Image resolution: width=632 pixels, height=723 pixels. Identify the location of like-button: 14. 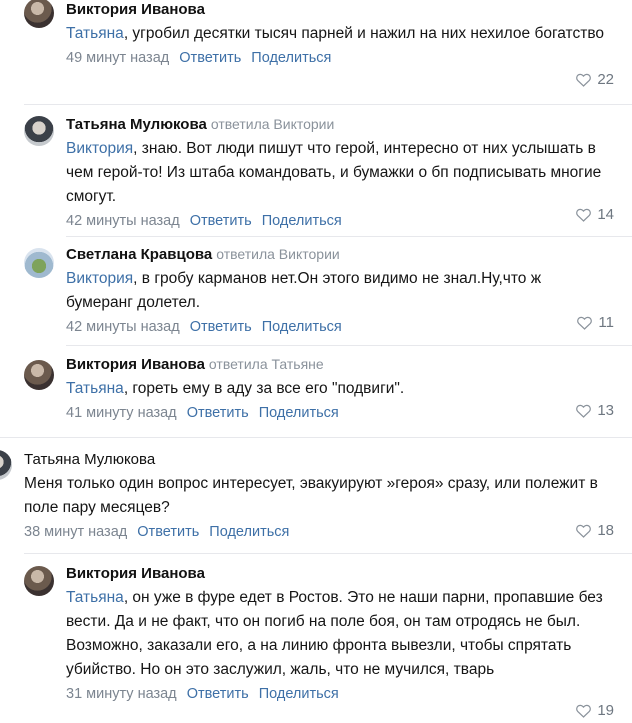
(594, 214).